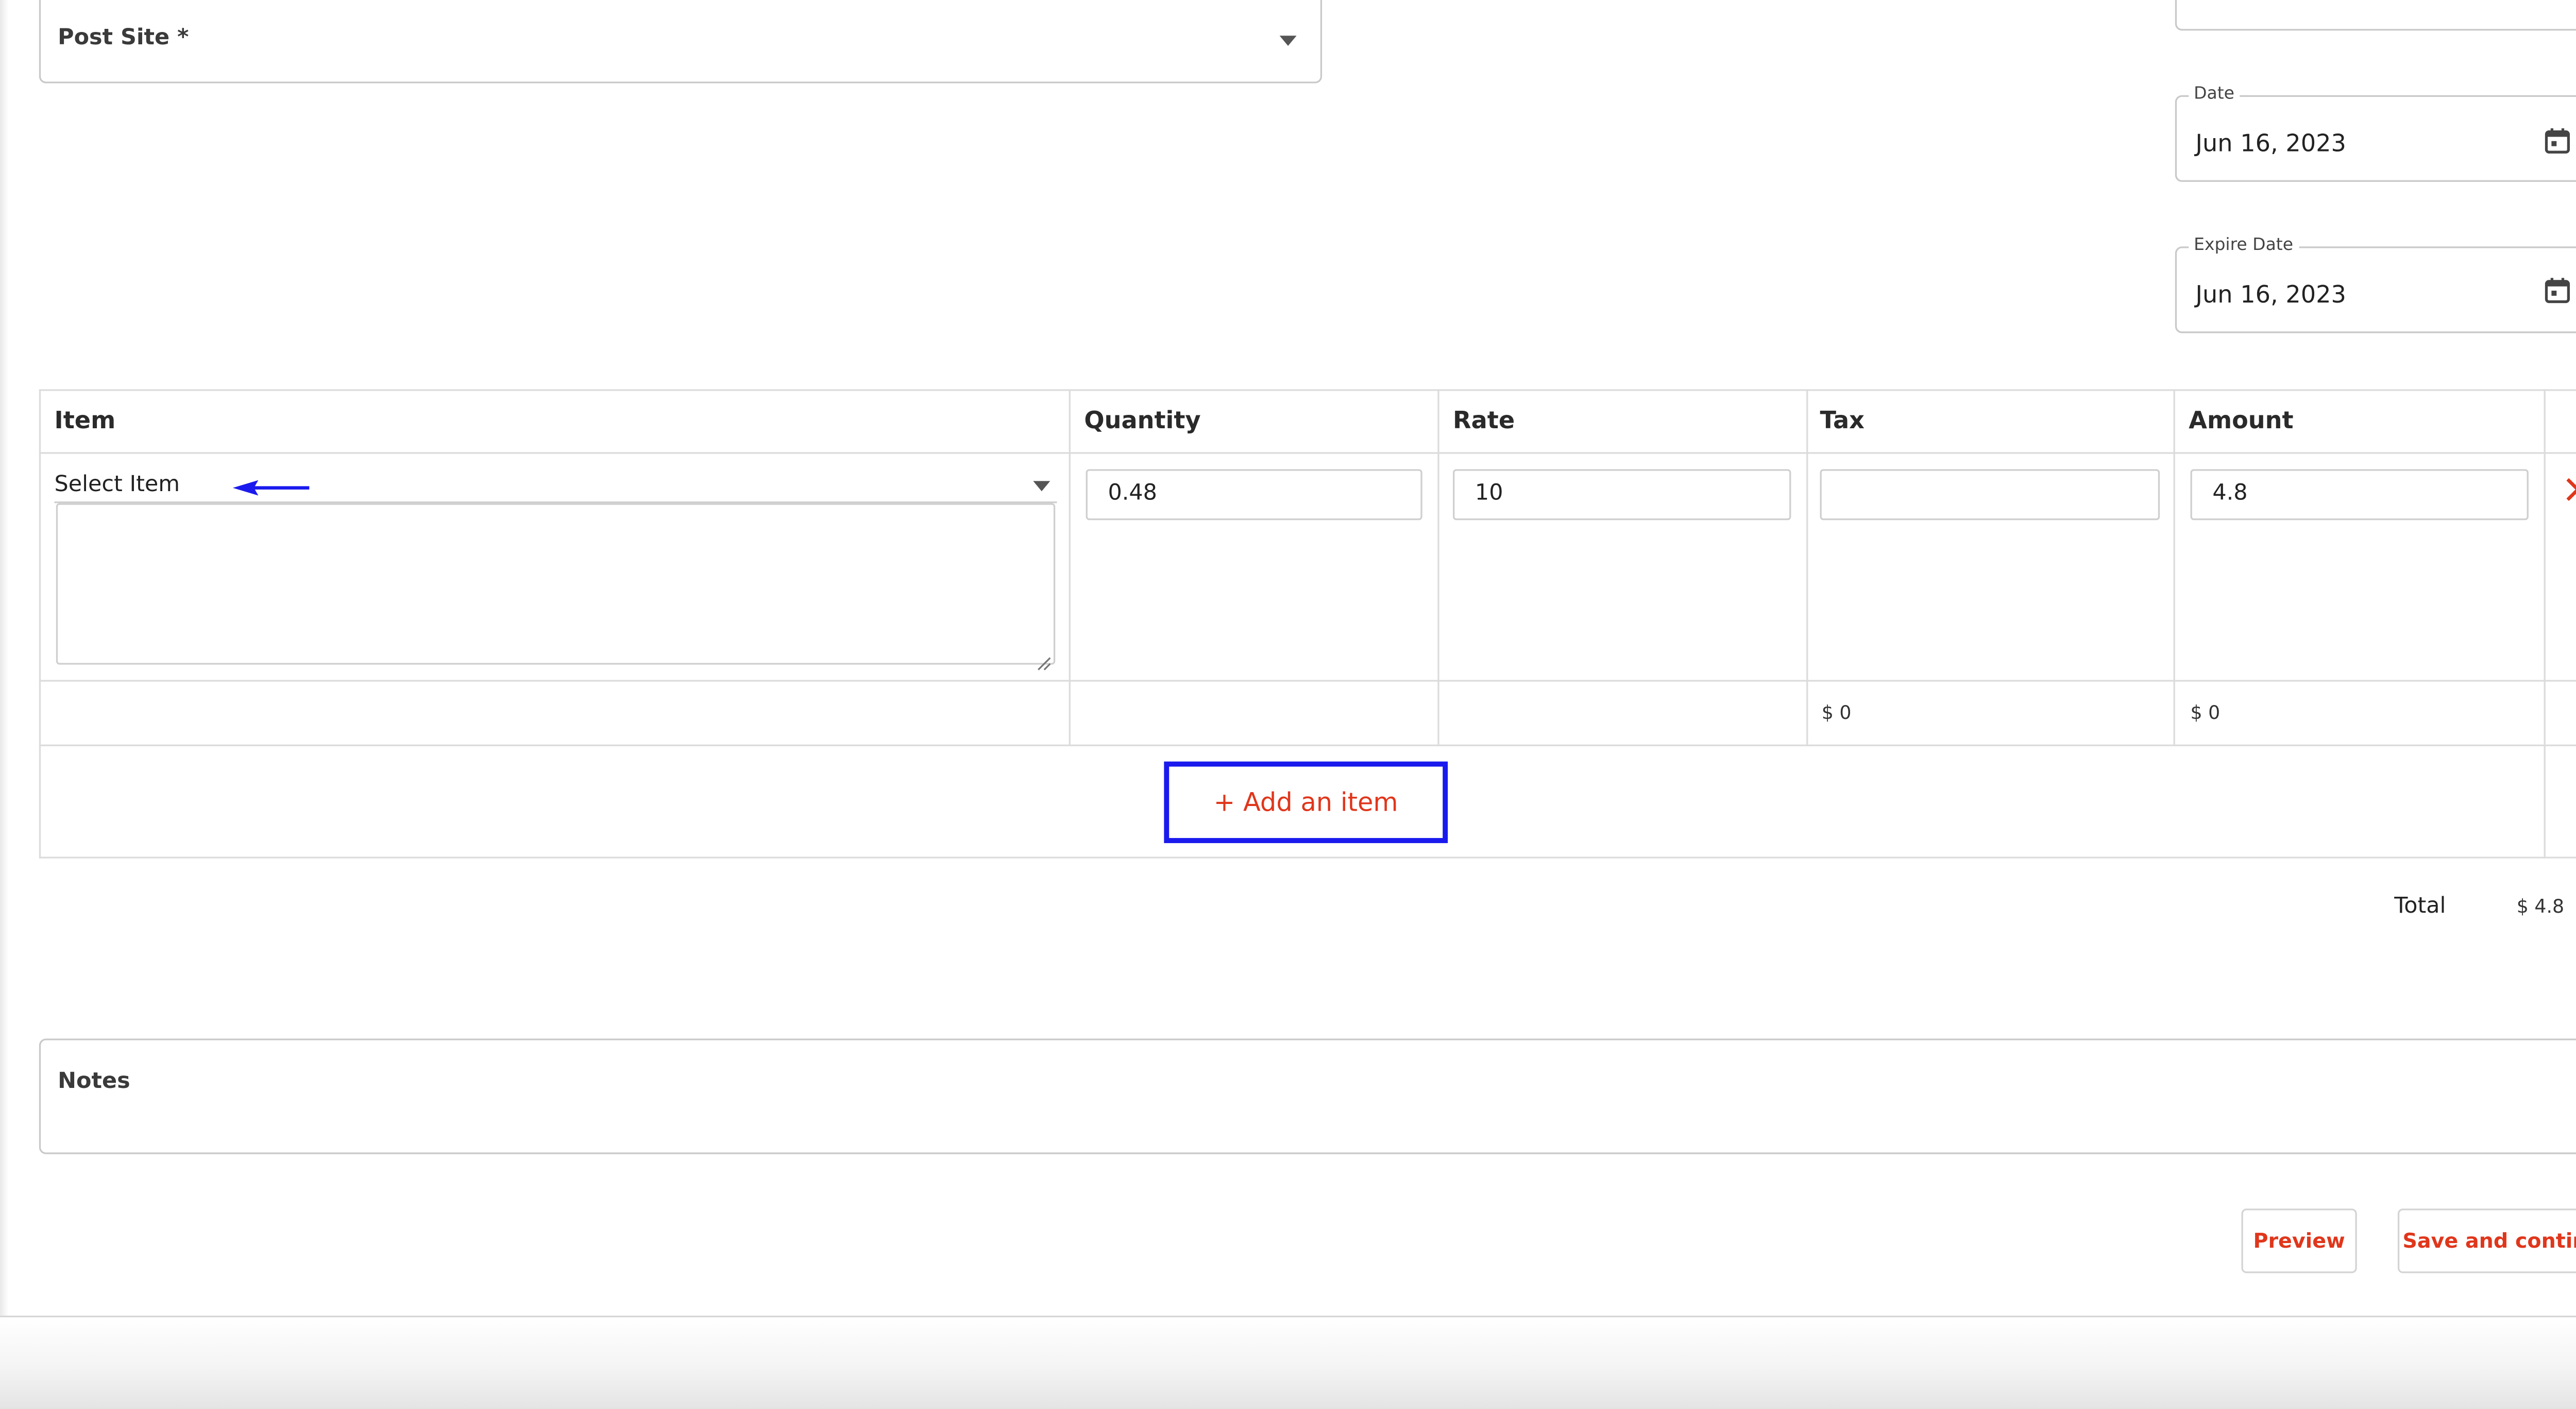 The width and height of the screenshot is (2576, 1409). I want to click on tax-input, so click(1990, 495).